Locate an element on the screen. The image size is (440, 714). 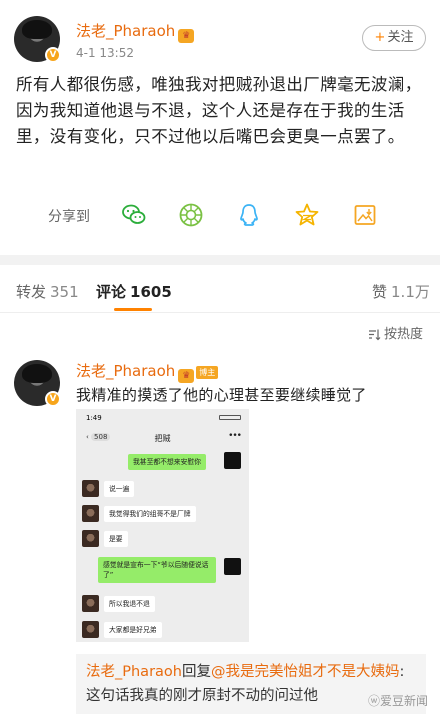
wechat-icon is located at coordinates (134, 215).